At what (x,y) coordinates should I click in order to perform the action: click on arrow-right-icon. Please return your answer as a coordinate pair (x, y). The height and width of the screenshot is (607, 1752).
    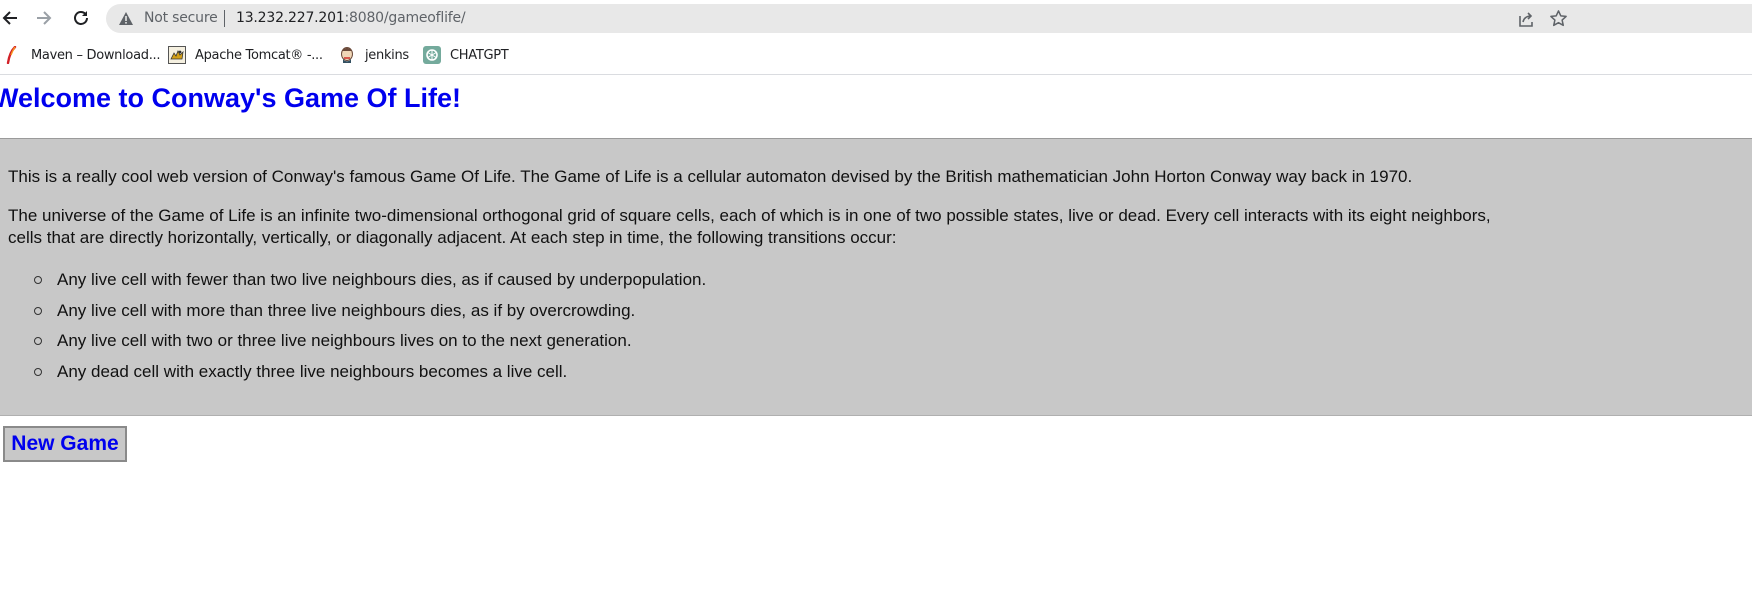
    Looking at the image, I should click on (44, 18).